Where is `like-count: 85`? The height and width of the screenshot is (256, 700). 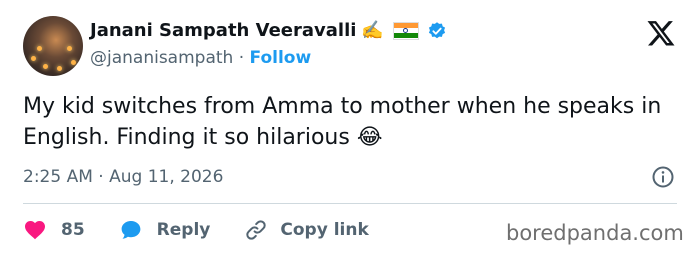
like-count: 85 is located at coordinates (73, 230).